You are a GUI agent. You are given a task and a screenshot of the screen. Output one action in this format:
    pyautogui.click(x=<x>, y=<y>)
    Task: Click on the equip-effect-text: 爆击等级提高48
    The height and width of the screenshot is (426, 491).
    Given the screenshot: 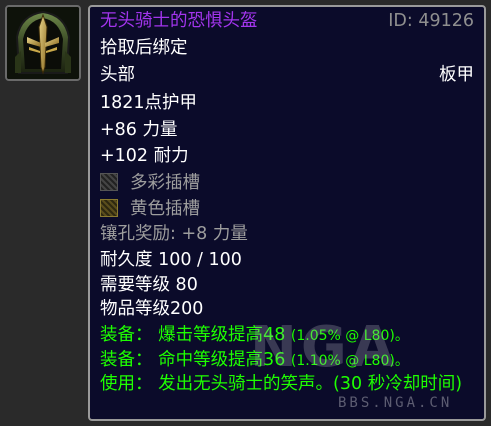 What is the action you would take?
    pyautogui.click(x=221, y=335)
    